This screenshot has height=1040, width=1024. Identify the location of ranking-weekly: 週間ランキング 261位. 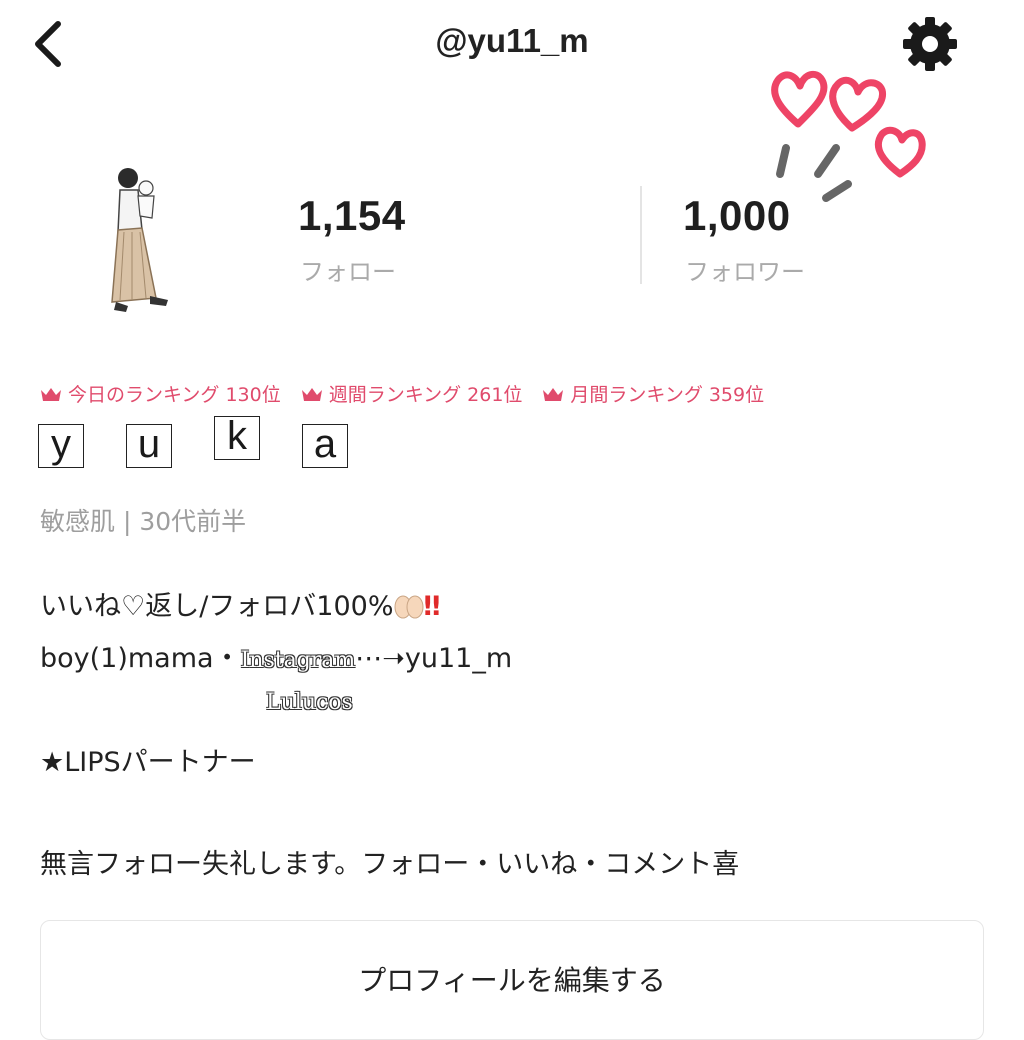
(412, 393).